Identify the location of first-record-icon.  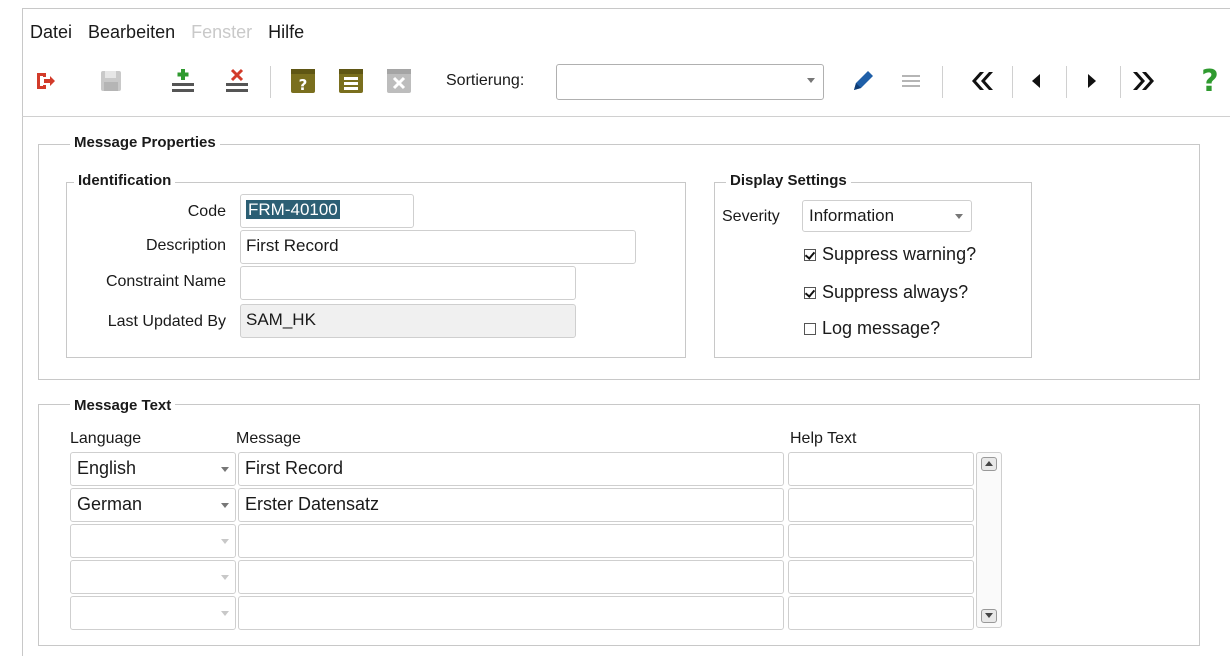
(982, 81).